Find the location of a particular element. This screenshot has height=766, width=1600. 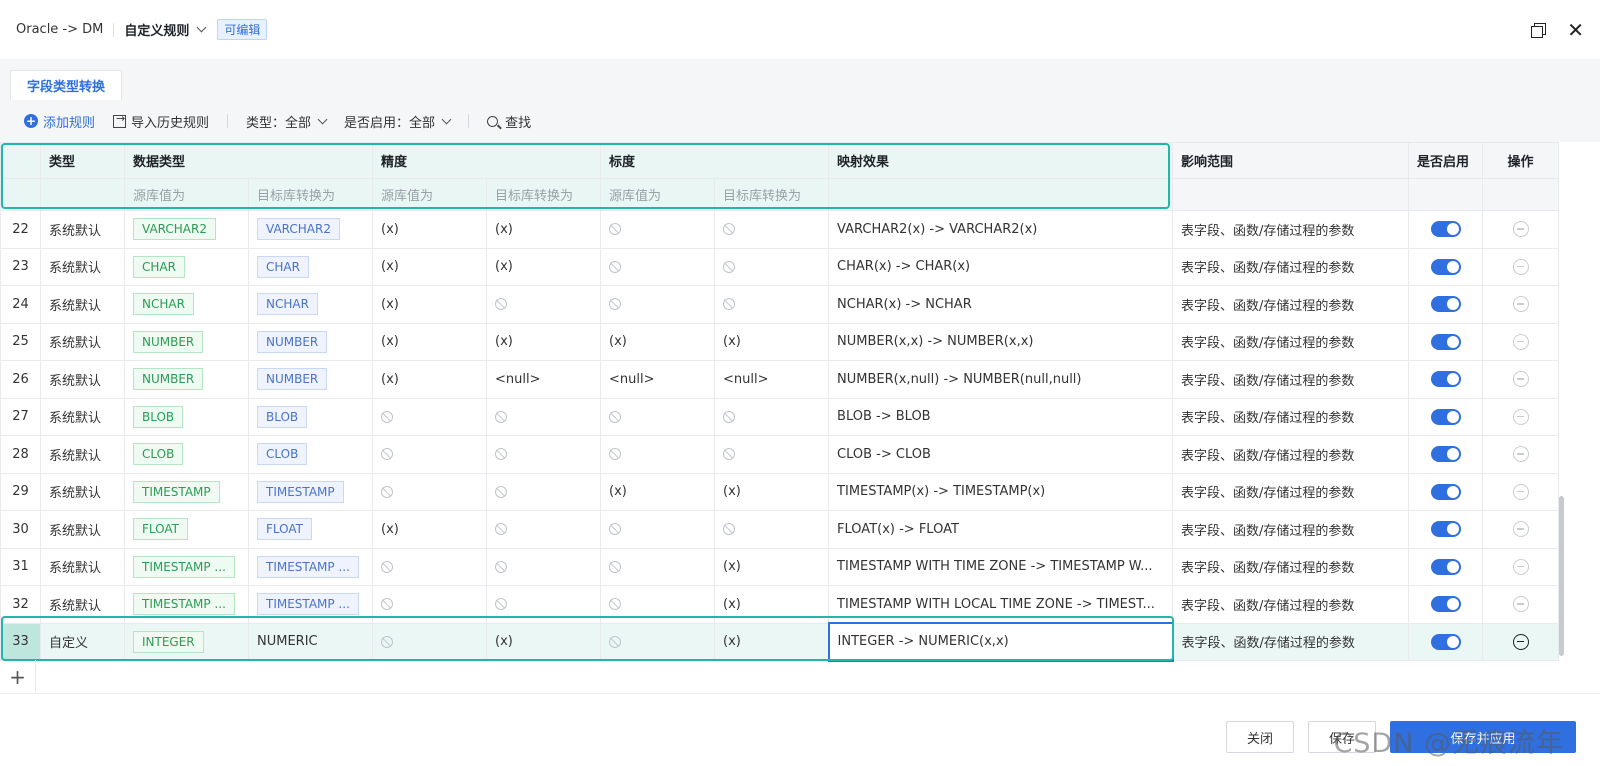

search-label: 查找 is located at coordinates (518, 123).